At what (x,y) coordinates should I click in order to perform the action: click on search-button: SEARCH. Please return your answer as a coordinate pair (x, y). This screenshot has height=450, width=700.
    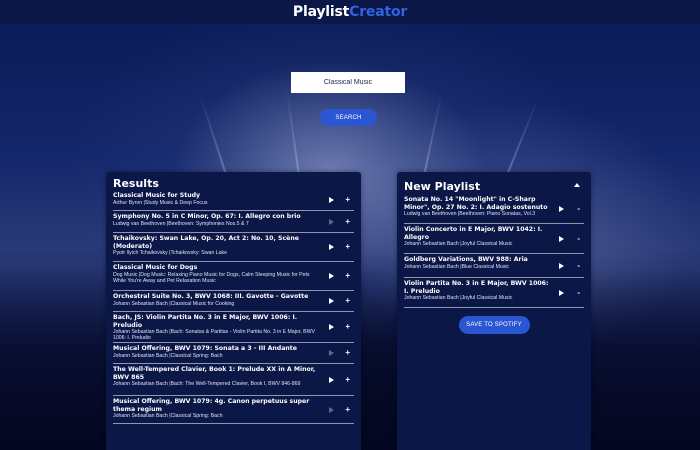
    Looking at the image, I should click on (348, 117).